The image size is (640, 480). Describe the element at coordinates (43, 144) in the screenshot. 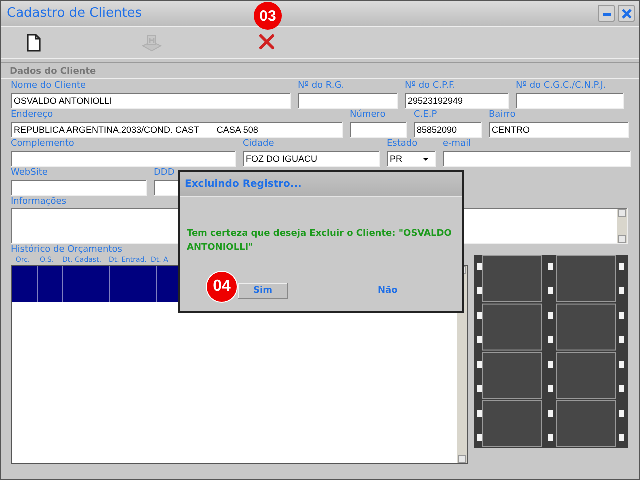

I see `field-label: Complemento` at that location.